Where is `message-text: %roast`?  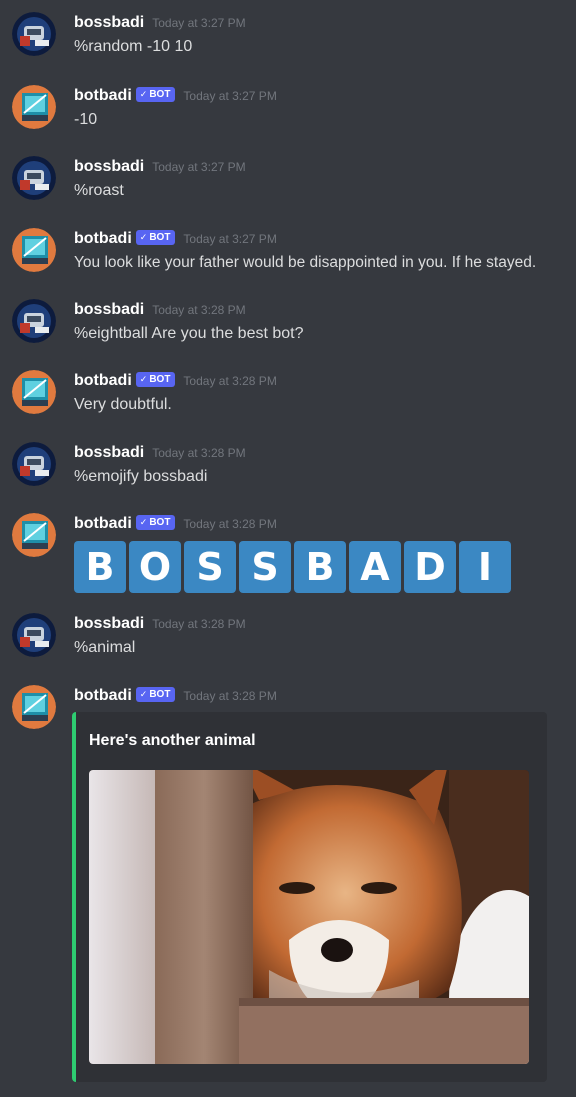
message-text: %roast is located at coordinates (99, 190).